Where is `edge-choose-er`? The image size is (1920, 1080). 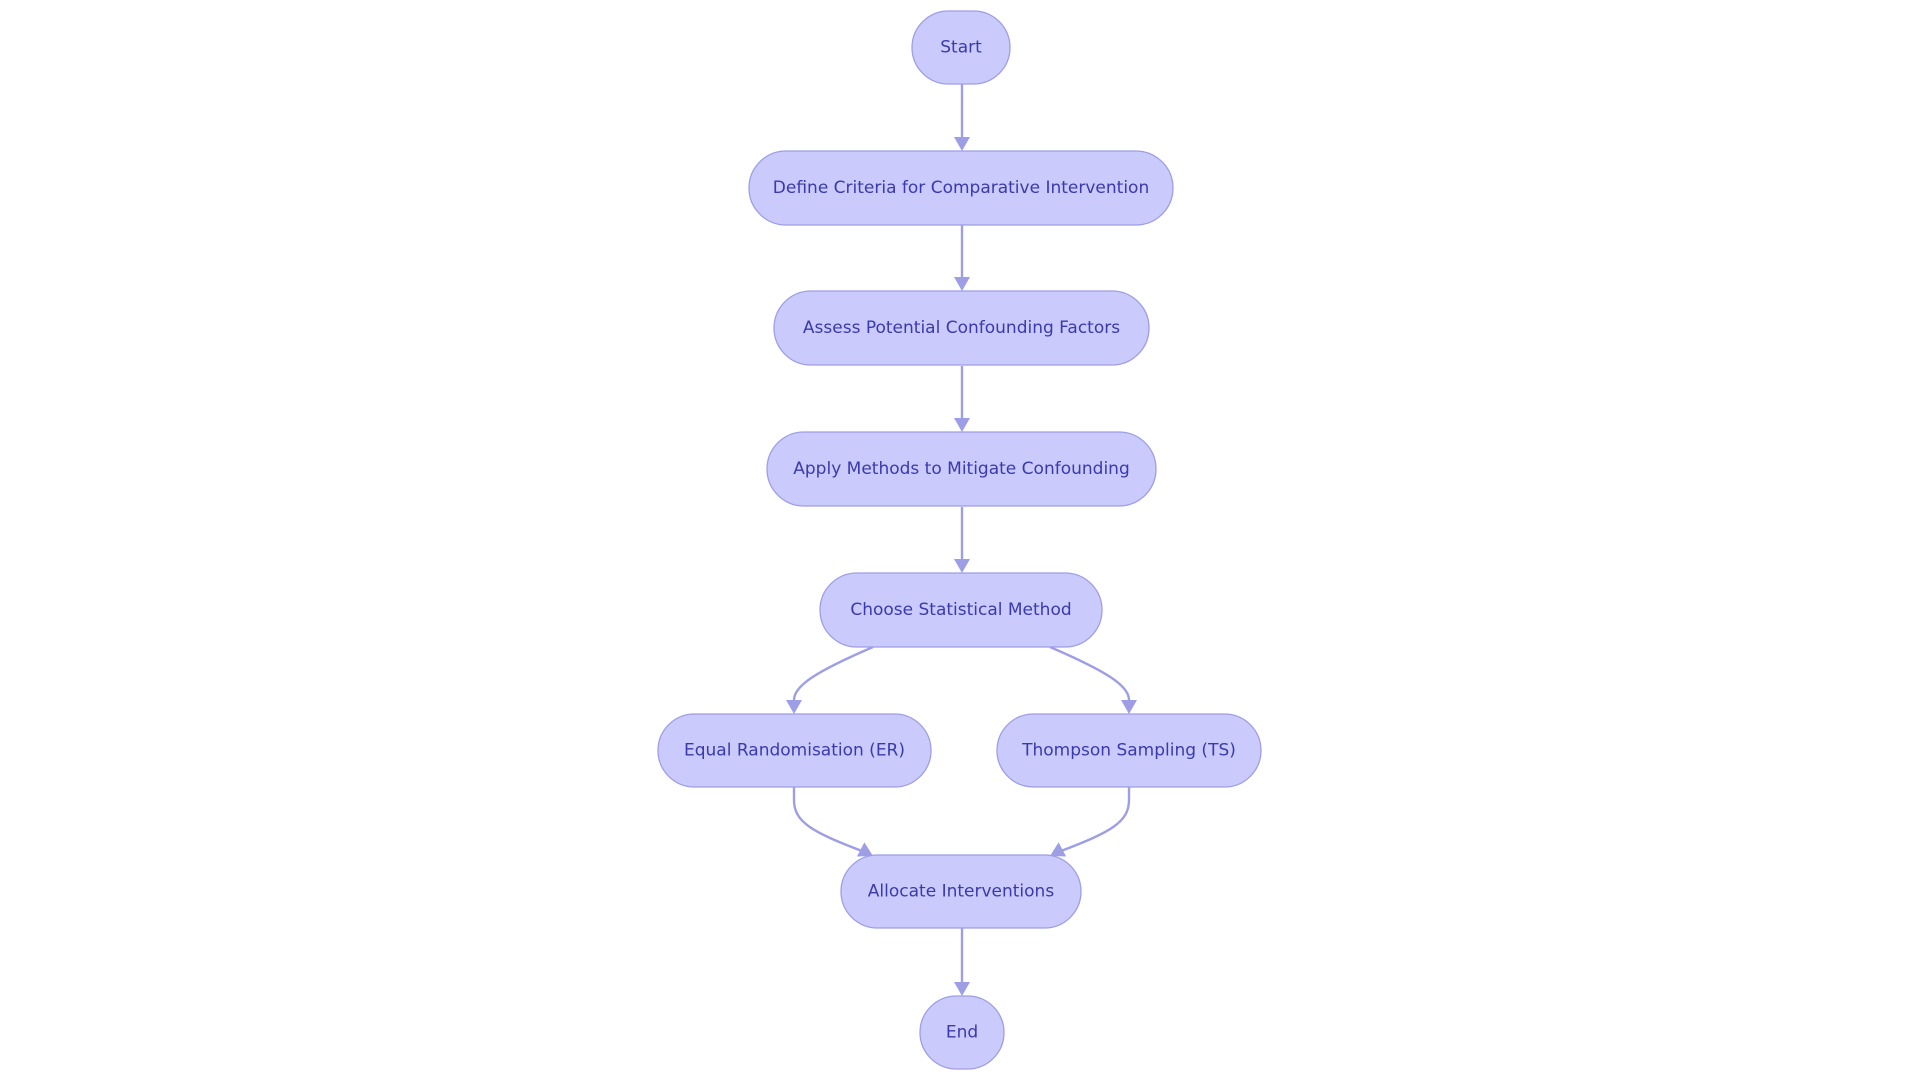 edge-choose-er is located at coordinates (833, 674).